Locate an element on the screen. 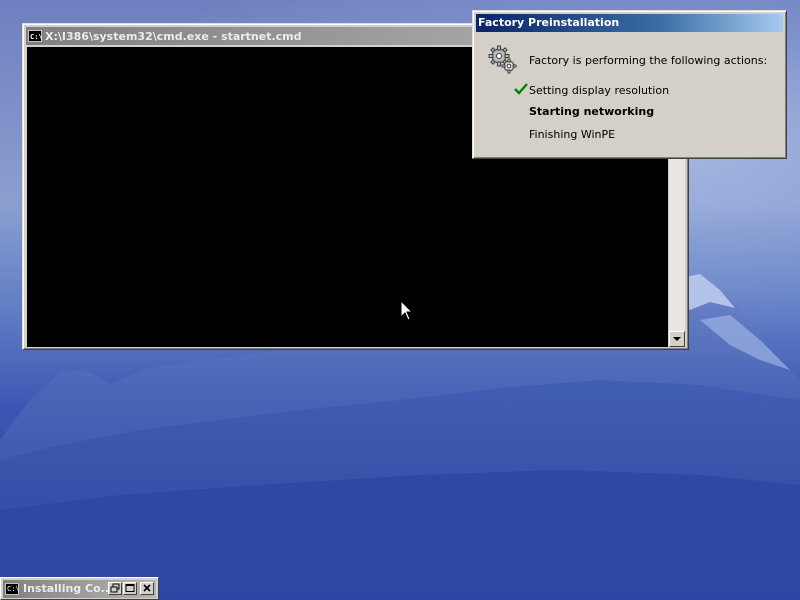  step-pending: Finishing WinPE is located at coordinates (572, 134).